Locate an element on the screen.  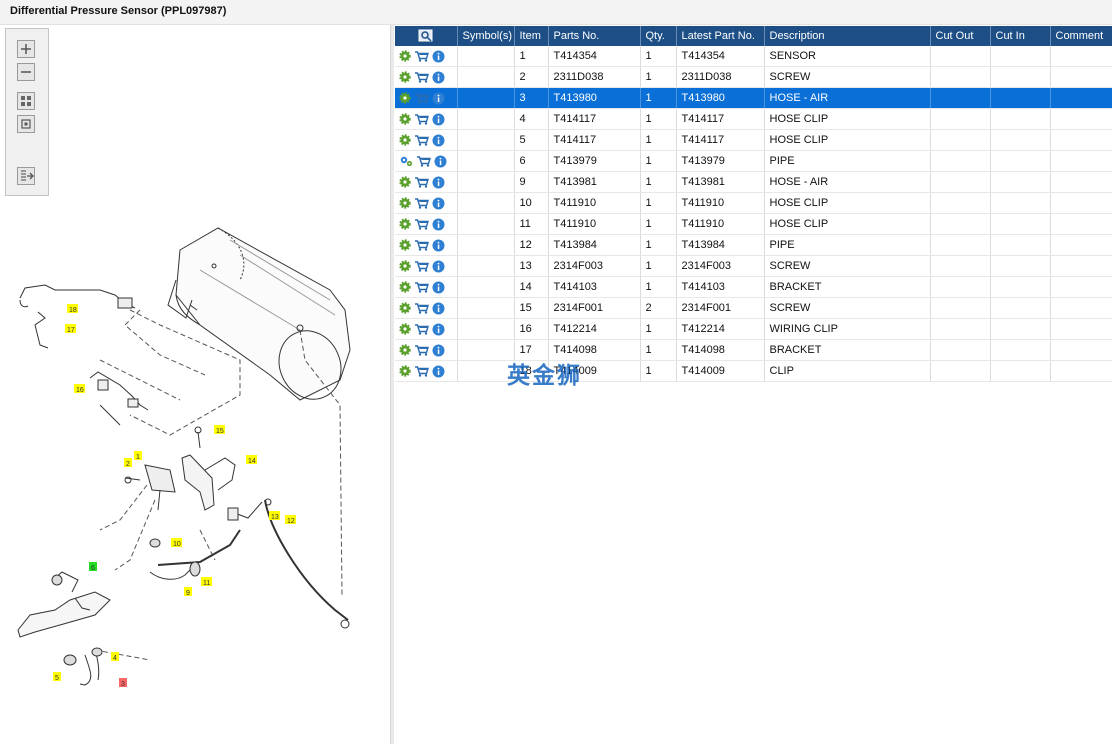
header-cut-in: Cut In is located at coordinates (1020, 36).